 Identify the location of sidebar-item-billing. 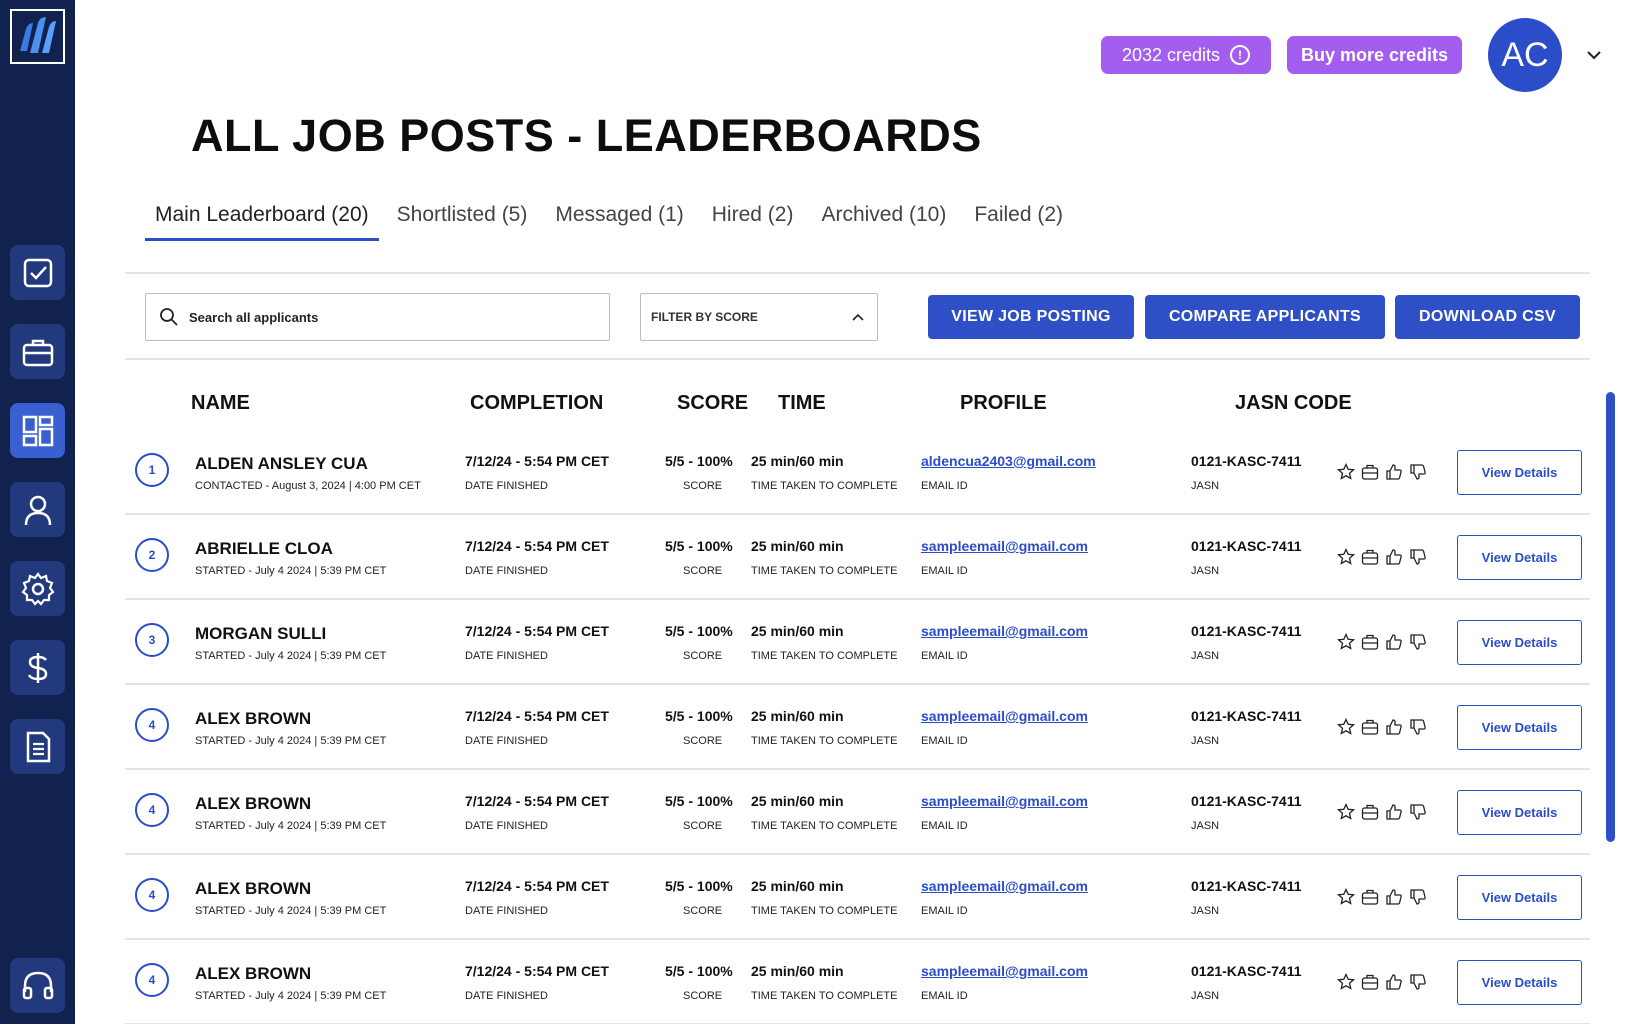
(37, 667).